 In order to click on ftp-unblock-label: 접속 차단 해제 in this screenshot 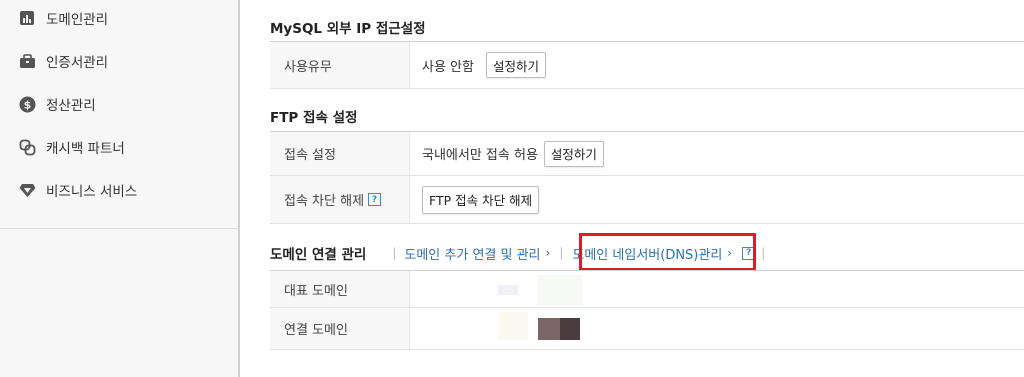, I will do `click(324, 201)`.